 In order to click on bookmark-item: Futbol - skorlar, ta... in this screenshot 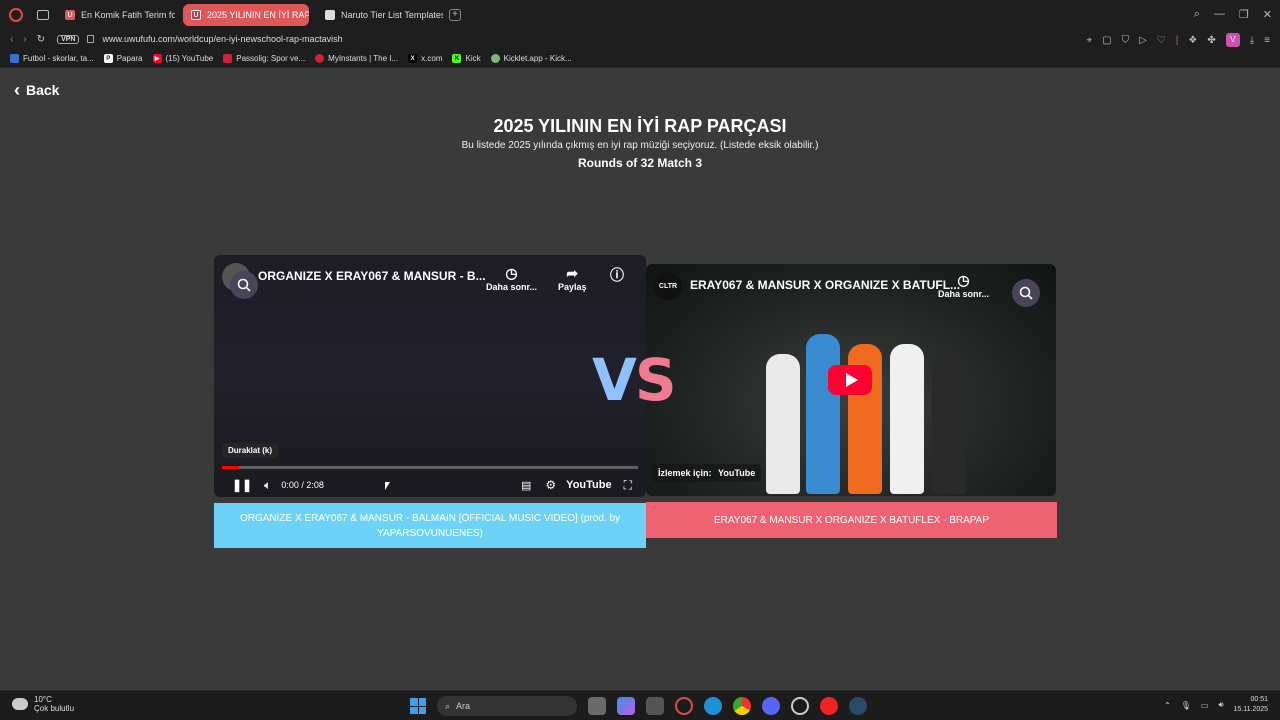, I will do `click(52, 58)`.